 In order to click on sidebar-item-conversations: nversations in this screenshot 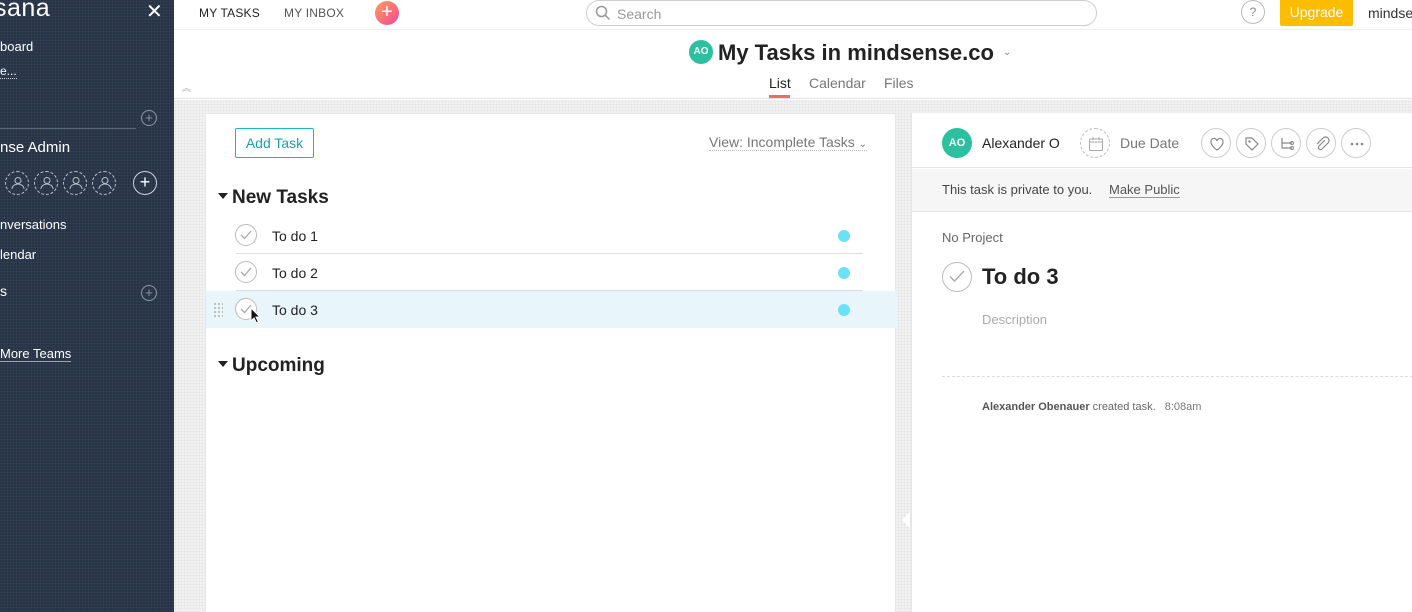, I will do `click(33, 224)`.